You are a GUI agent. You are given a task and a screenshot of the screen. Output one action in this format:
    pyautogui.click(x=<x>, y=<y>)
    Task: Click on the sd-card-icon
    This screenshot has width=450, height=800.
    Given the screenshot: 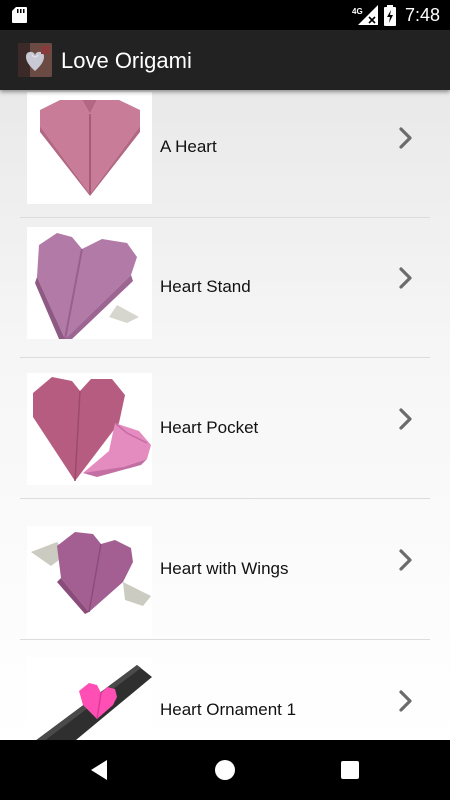 What is the action you would take?
    pyautogui.click(x=19, y=15)
    